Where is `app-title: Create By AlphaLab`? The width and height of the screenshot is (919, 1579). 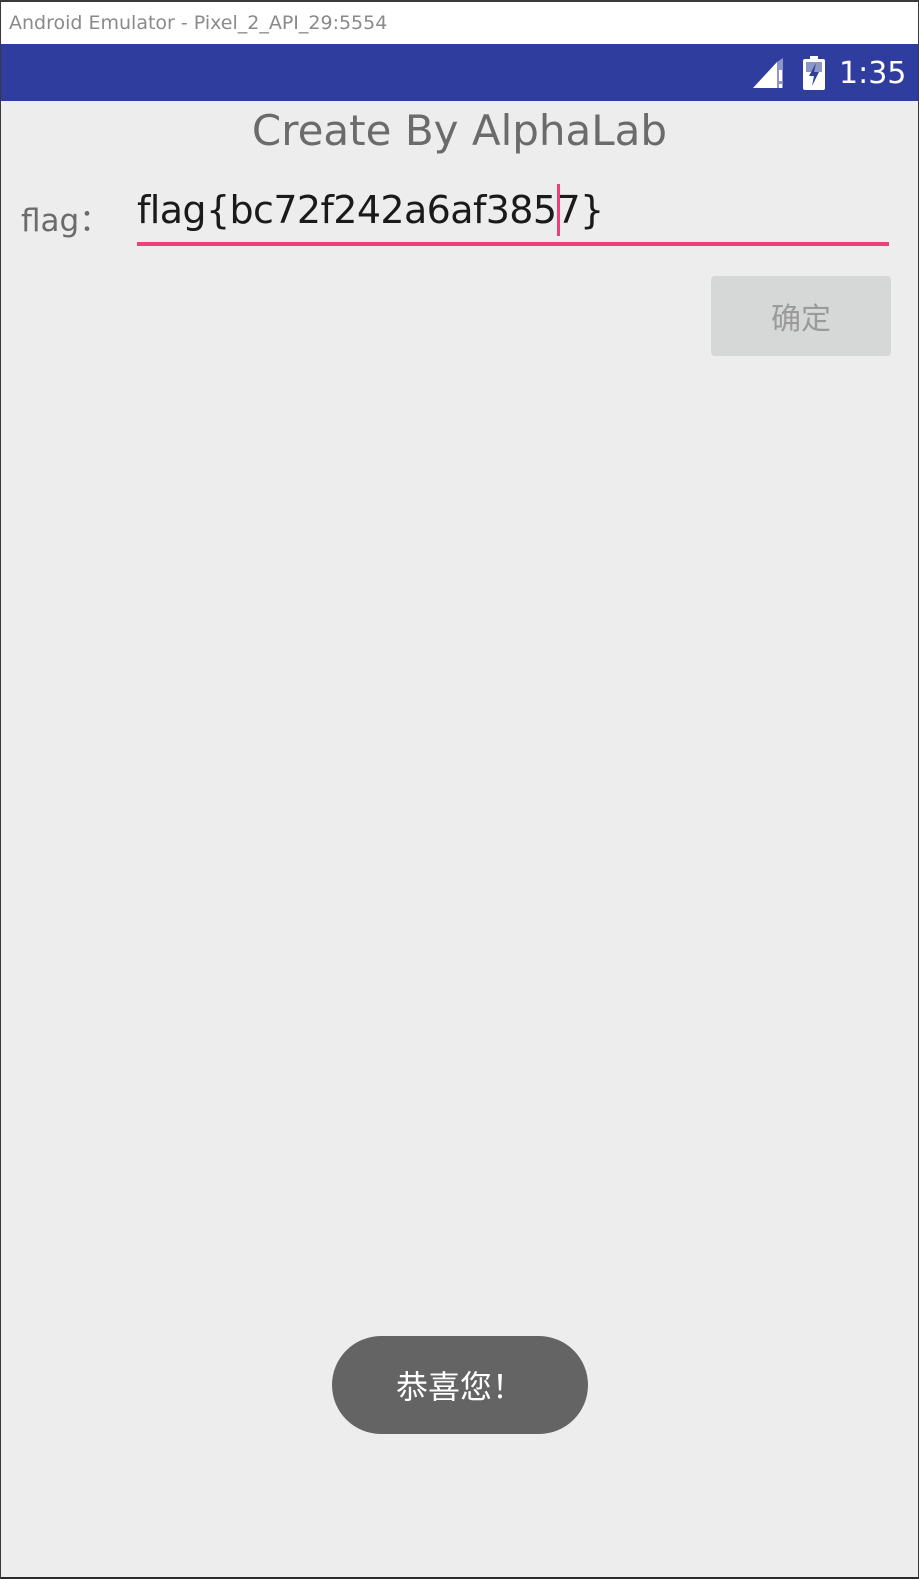 app-title: Create By AlphaLab is located at coordinates (459, 130).